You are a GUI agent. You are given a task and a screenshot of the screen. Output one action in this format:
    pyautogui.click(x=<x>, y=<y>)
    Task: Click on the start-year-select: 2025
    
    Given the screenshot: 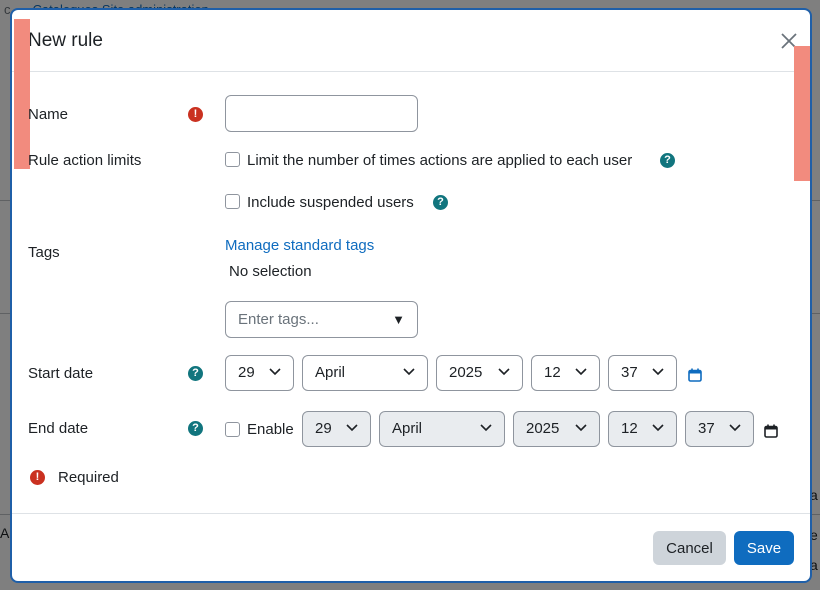 What is the action you would take?
    pyautogui.click(x=479, y=373)
    